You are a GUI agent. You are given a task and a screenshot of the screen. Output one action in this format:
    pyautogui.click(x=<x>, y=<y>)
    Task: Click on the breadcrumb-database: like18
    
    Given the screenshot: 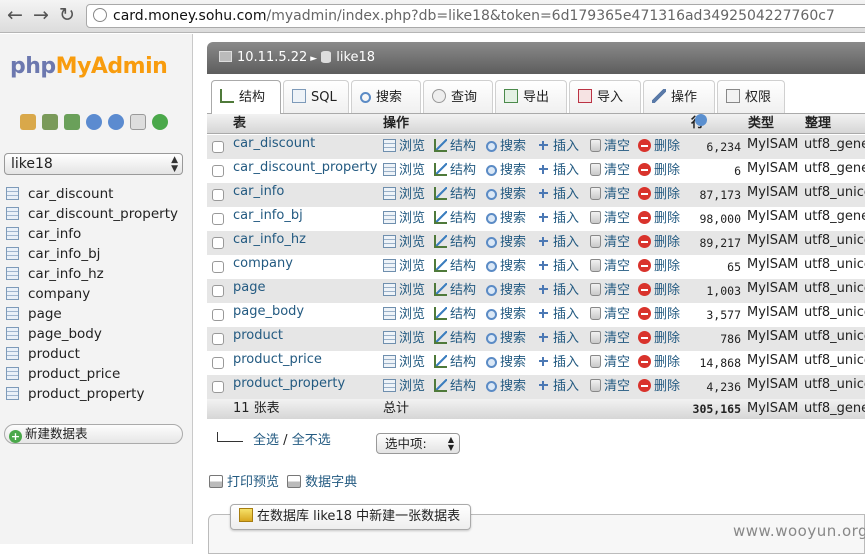 What is the action you would take?
    pyautogui.click(x=355, y=57)
    